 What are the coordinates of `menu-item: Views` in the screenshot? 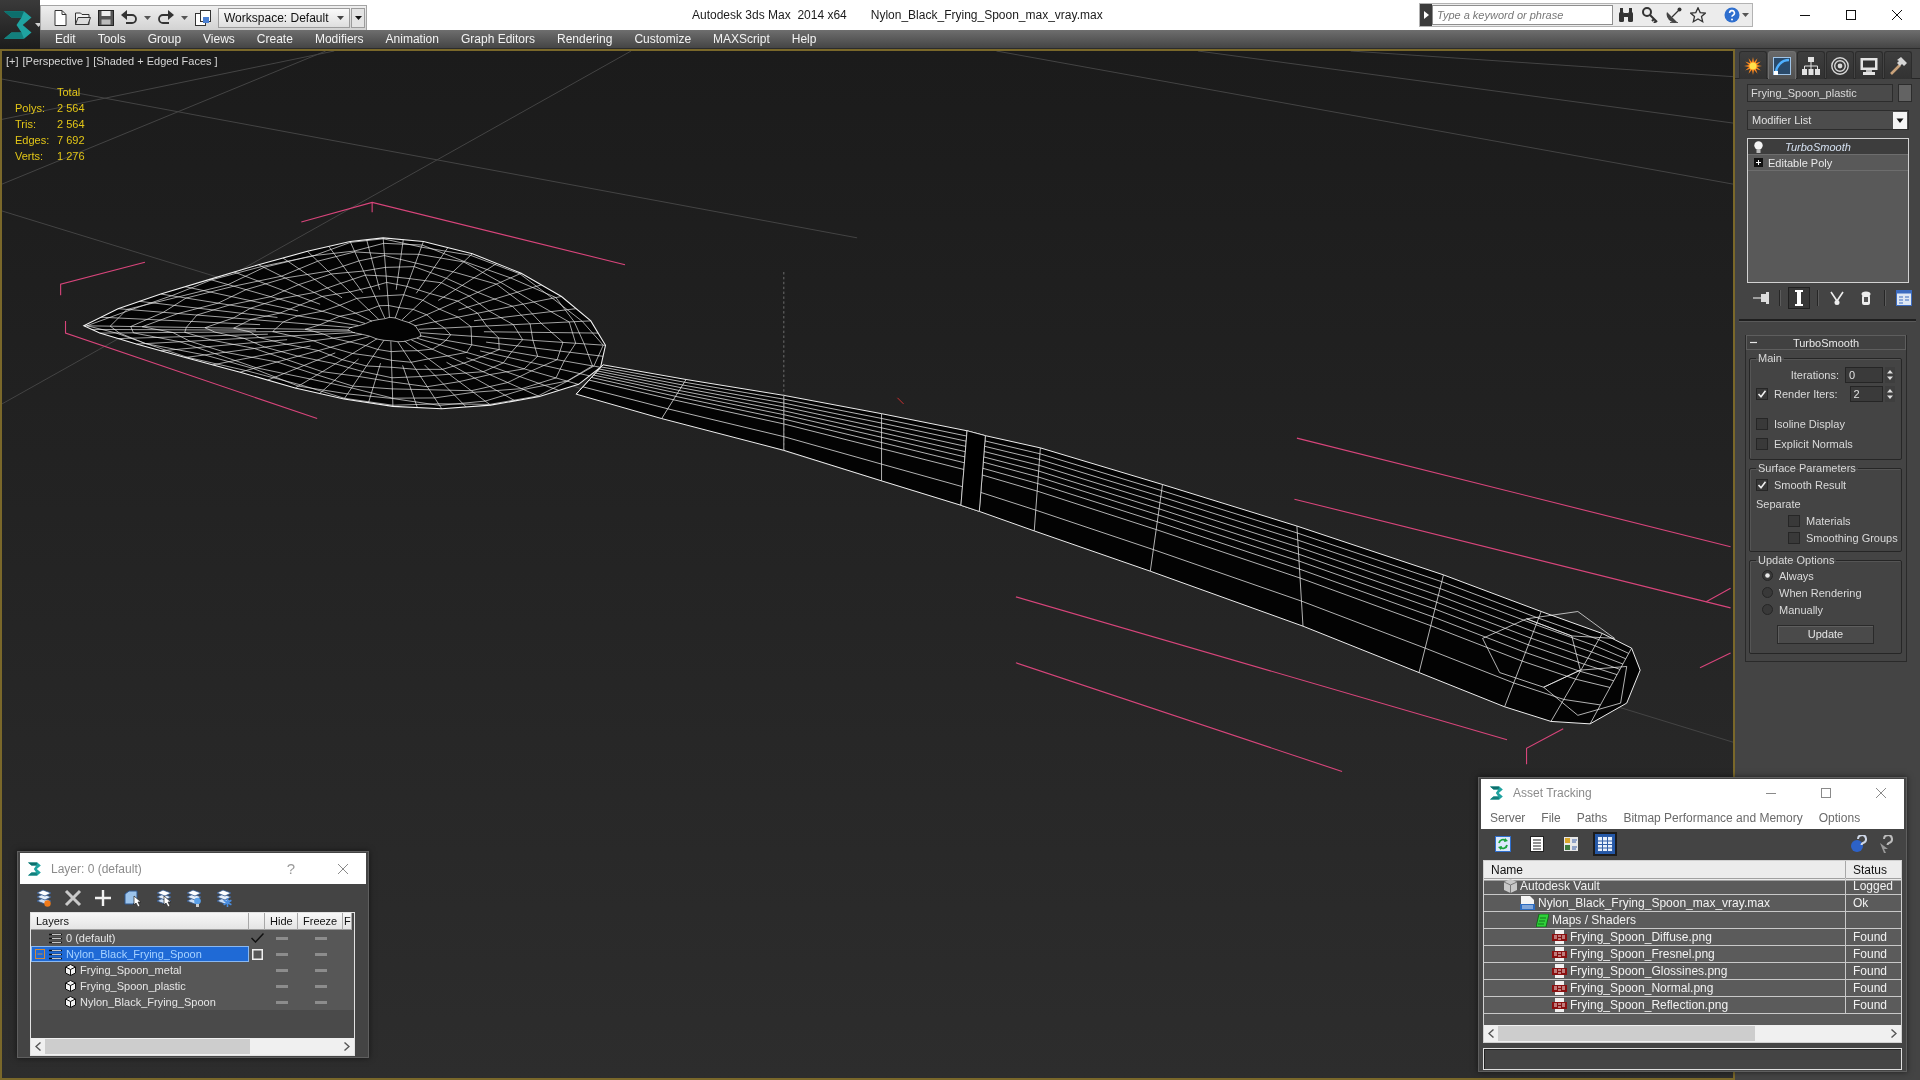 It's located at (219, 39).